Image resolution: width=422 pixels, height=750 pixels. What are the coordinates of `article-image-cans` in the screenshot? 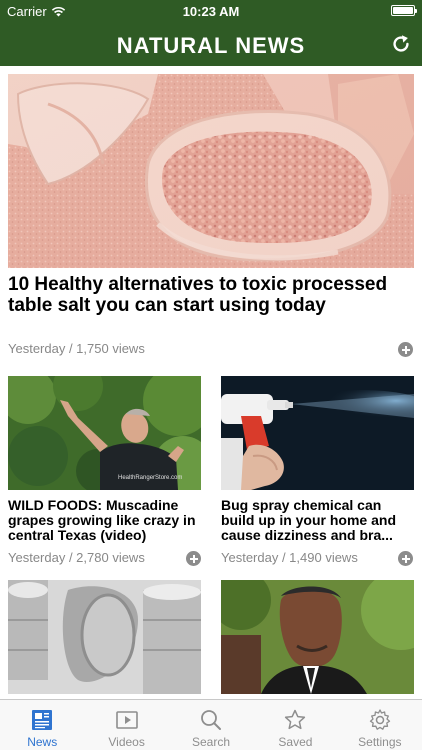 It's located at (104, 637).